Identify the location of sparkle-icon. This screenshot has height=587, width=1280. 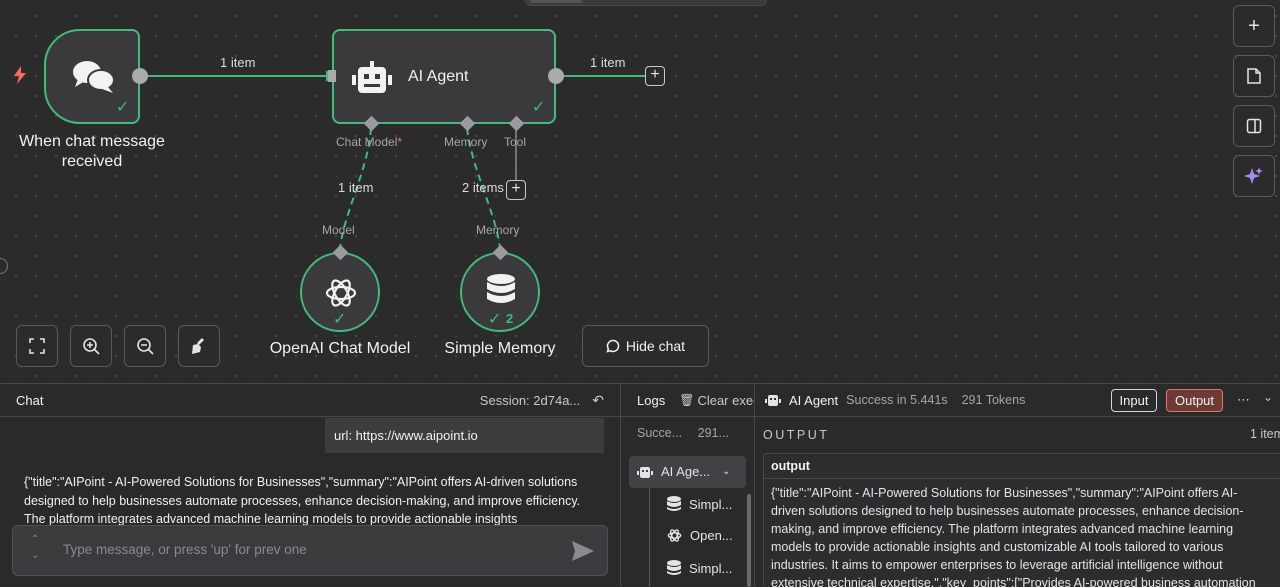
(1253, 175).